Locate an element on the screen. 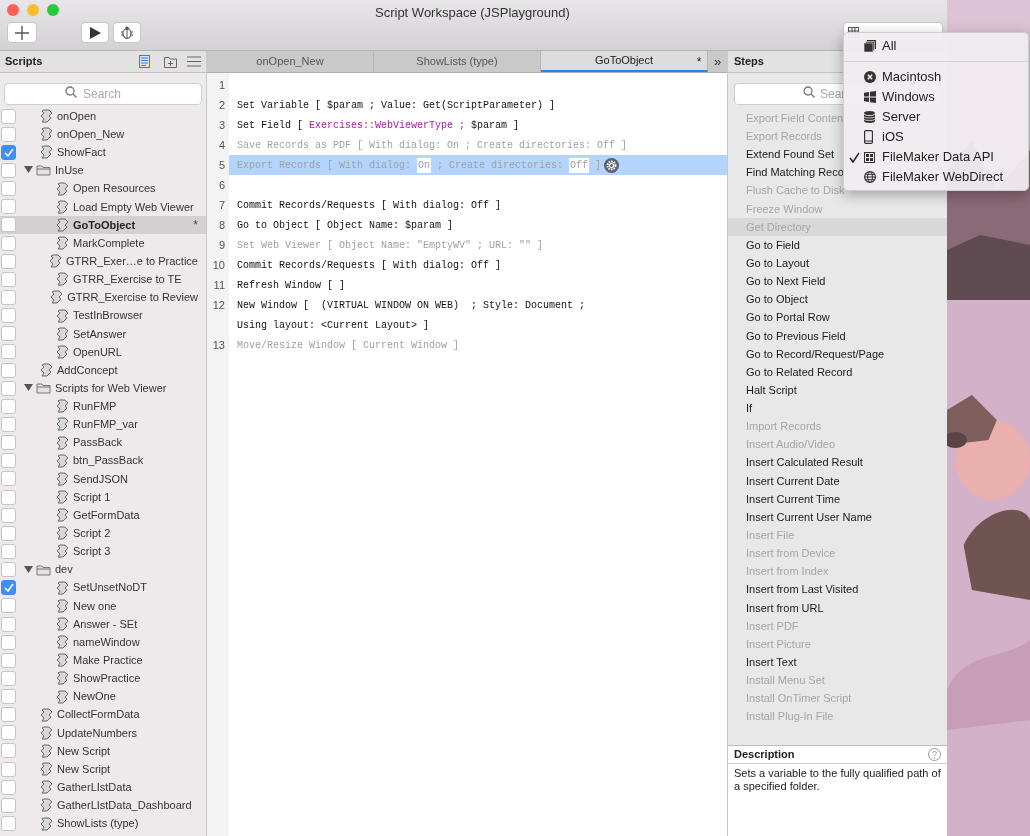  script-row: GTRR_Exercise to TE is located at coordinates (103, 279).